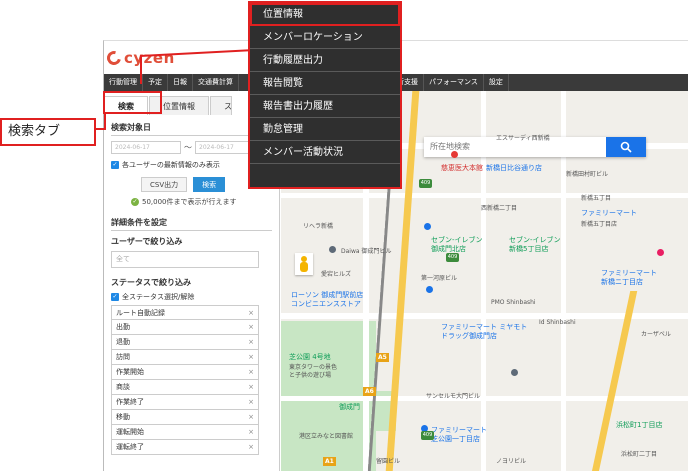 The width and height of the screenshot is (688, 471). I want to click on map-label: サンセルモ大門ビル, so click(453, 396).